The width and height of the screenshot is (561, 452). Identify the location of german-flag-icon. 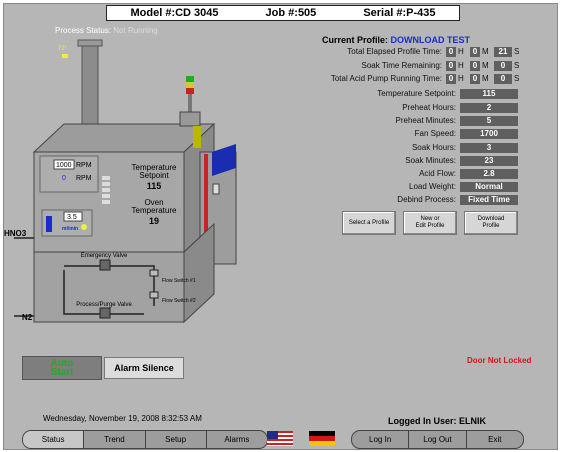
(322, 438).